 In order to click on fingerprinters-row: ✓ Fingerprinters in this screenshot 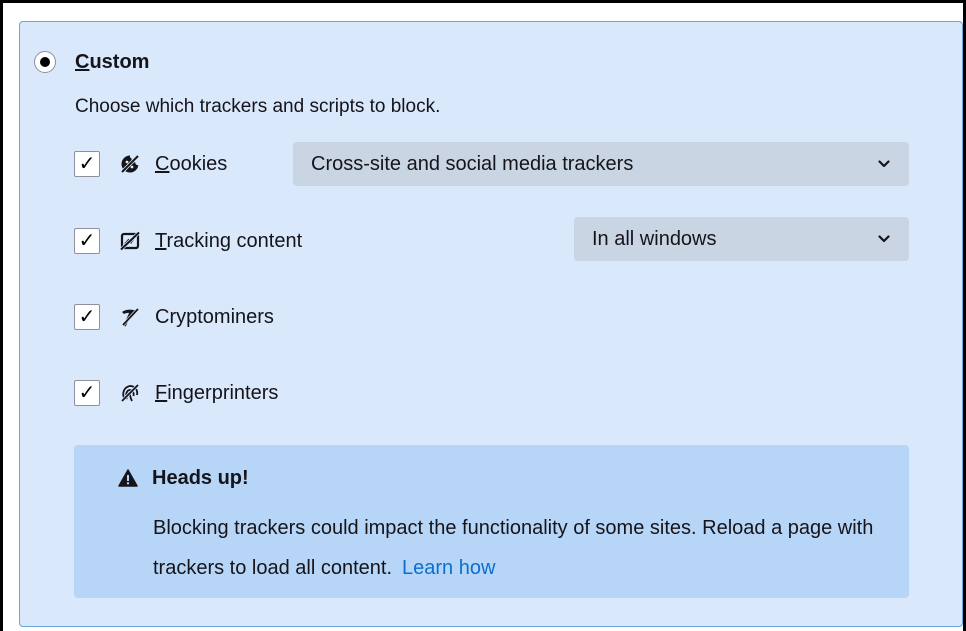, I will do `click(176, 393)`.